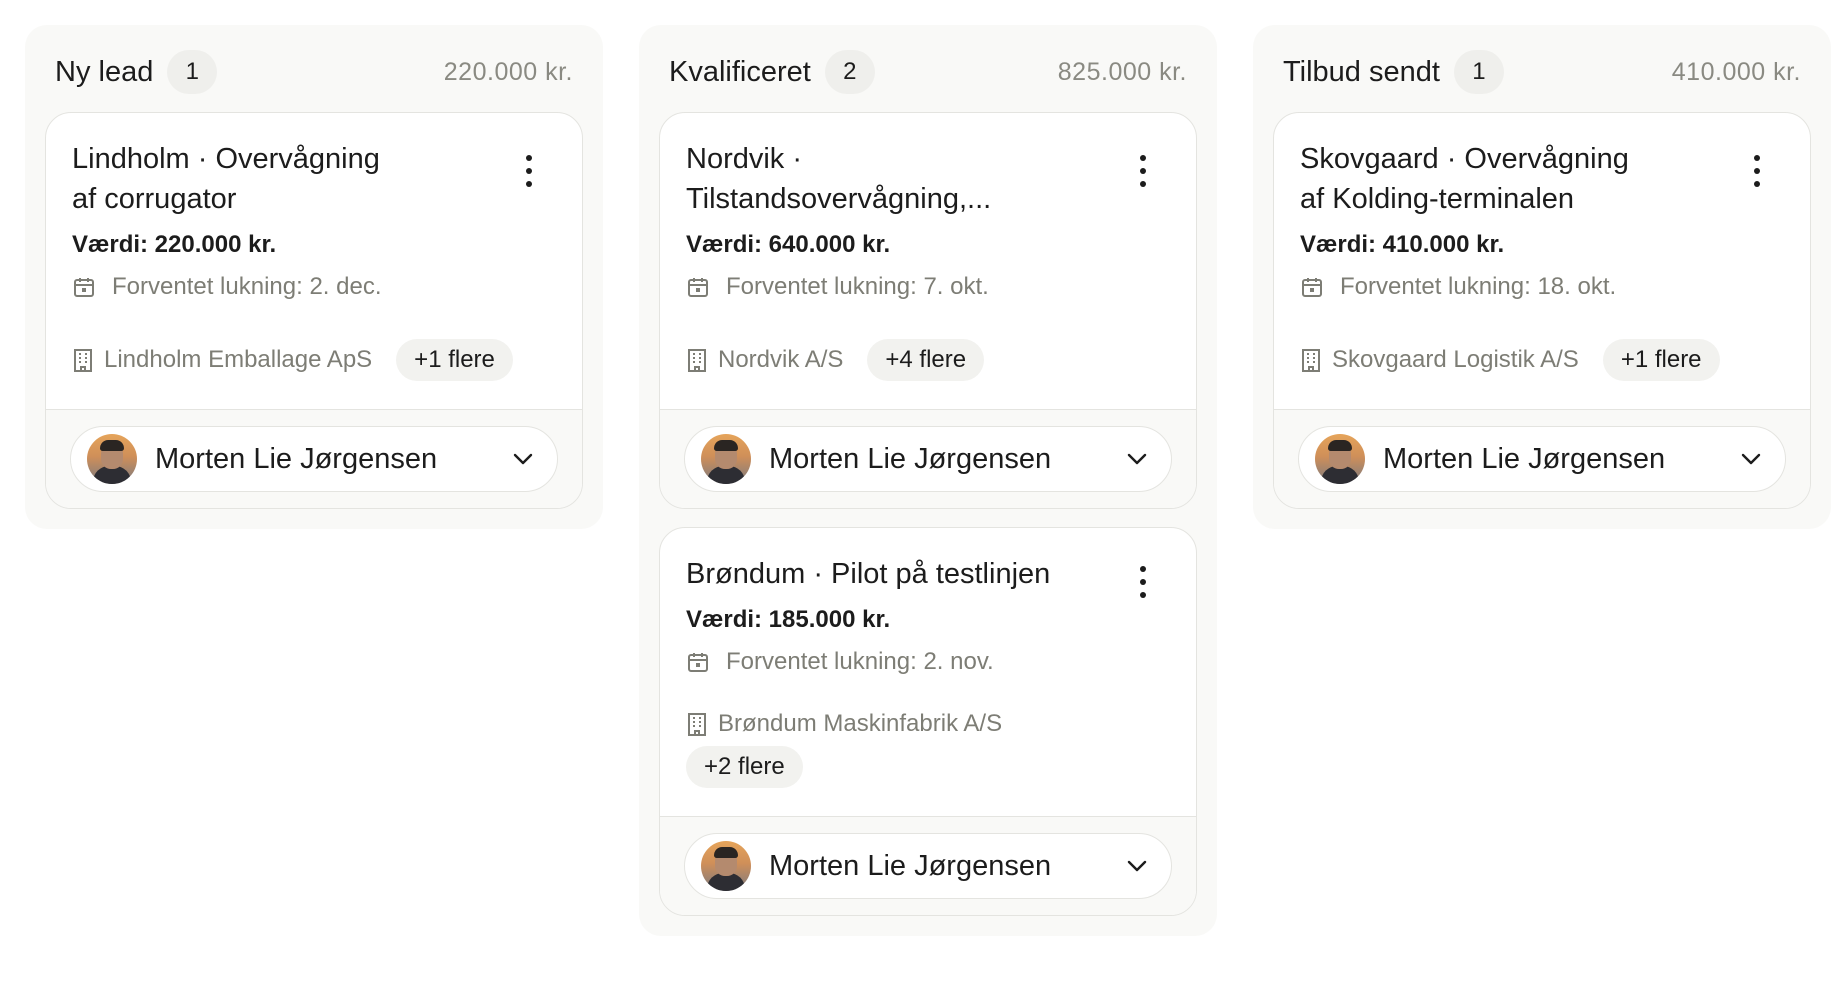 The height and width of the screenshot is (1008, 1848). I want to click on company-row: Skovgaard Logistik A/S +1 flere, so click(1542, 360).